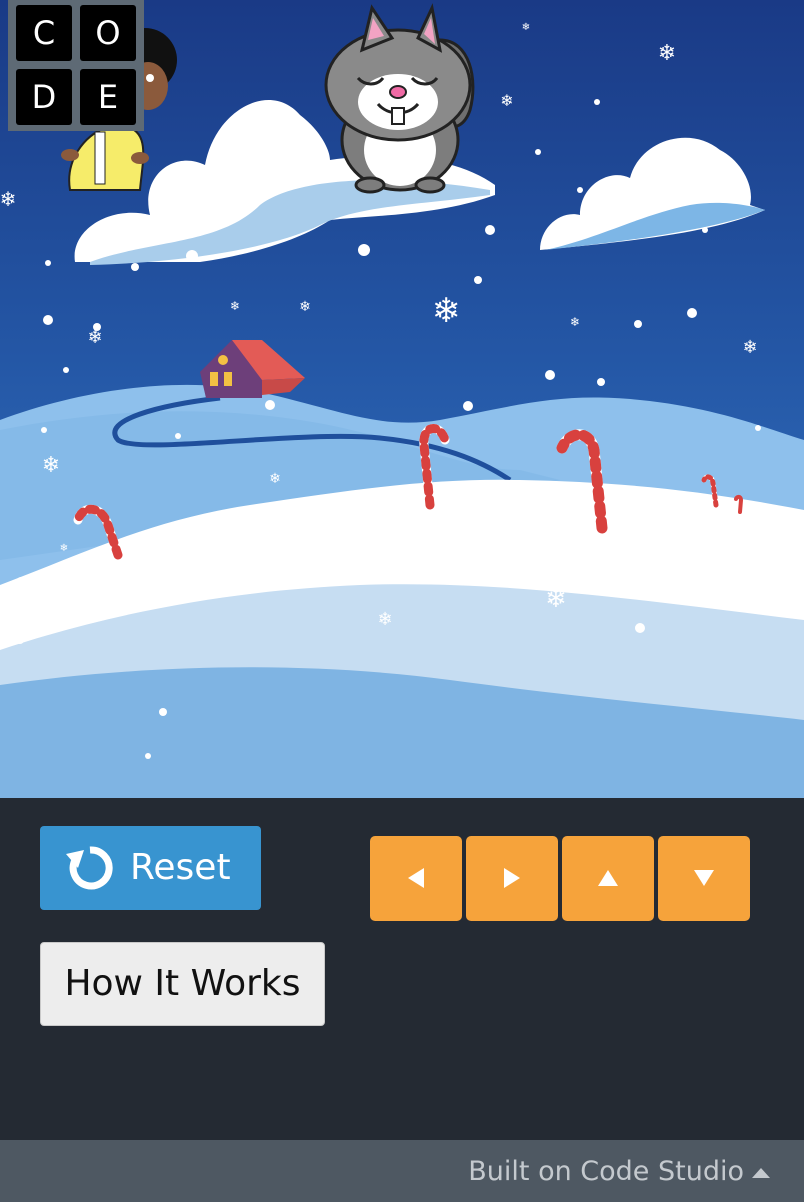 This screenshot has height=1202, width=804. Describe the element at coordinates (180, 867) in the screenshot. I see `reset-label: Reset` at that location.